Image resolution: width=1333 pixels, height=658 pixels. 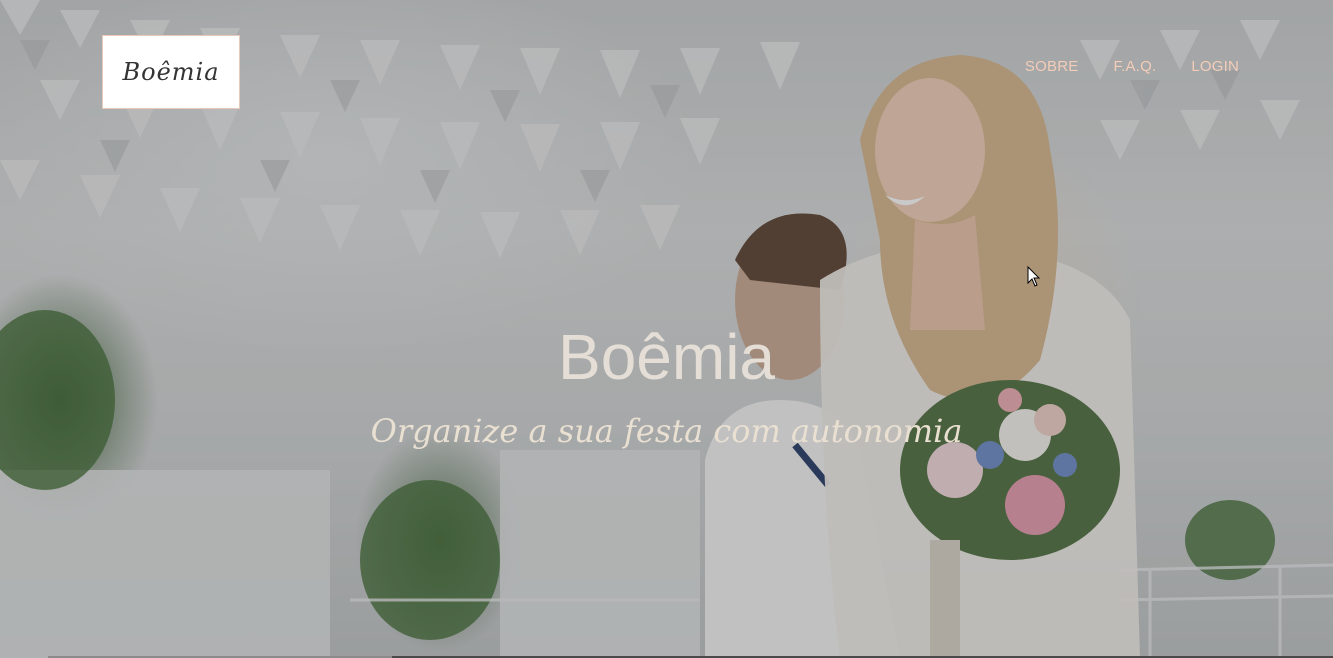 I want to click on nav-faq-link: F.A.Q., so click(x=1134, y=66).